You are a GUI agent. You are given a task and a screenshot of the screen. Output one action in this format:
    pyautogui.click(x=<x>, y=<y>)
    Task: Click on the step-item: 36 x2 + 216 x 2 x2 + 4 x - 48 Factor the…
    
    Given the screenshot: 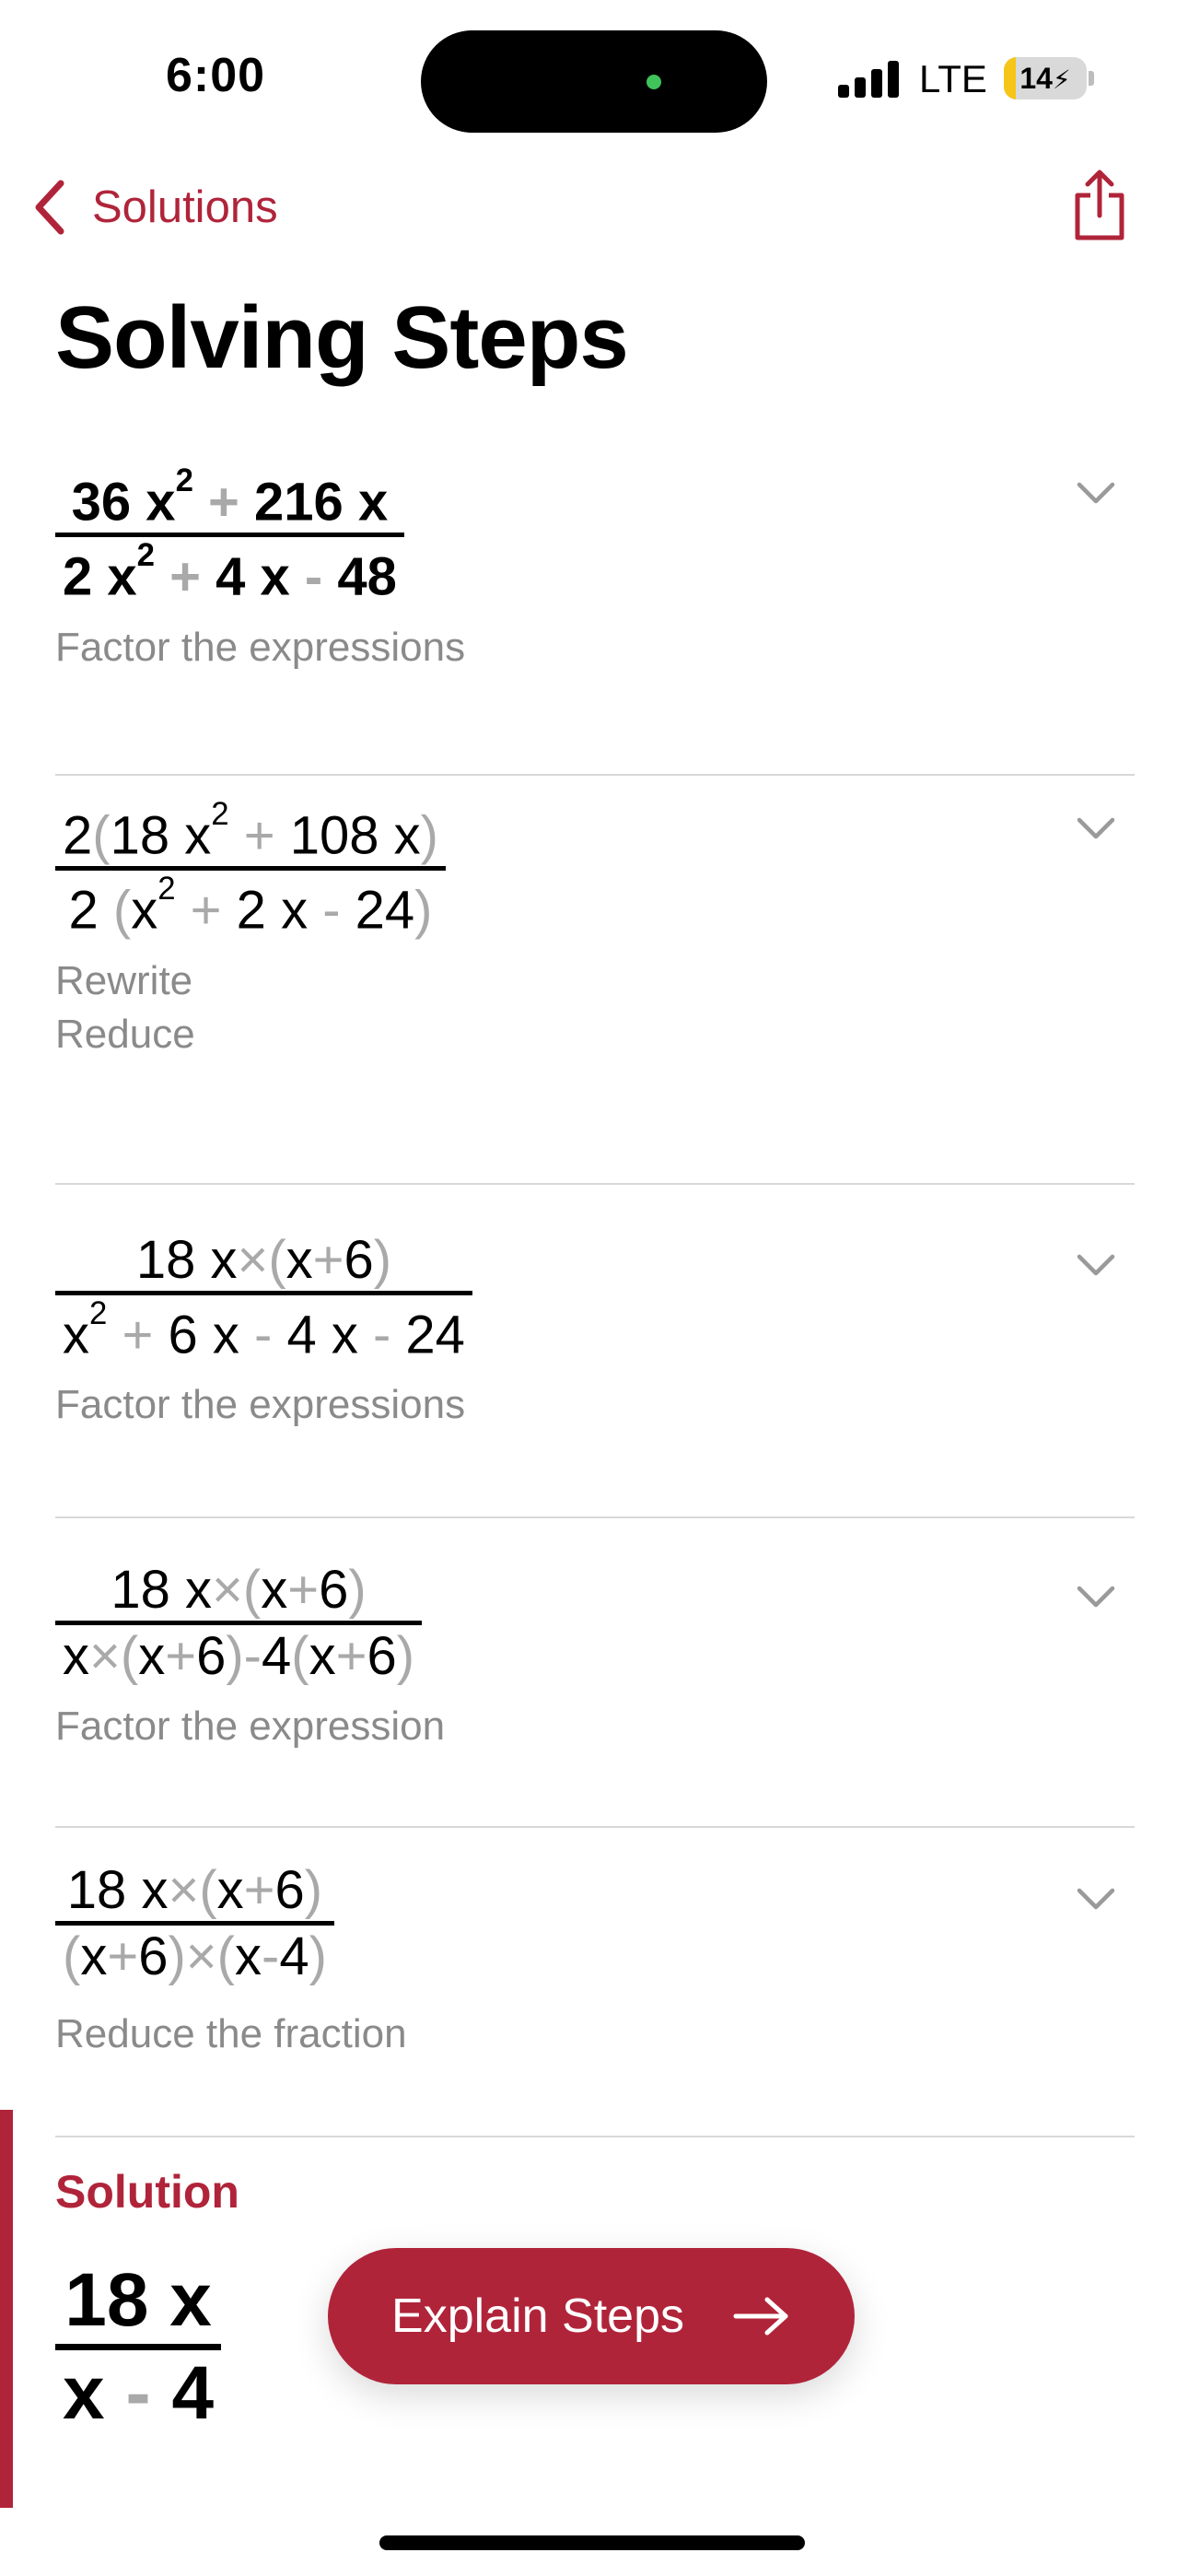 What is the action you would take?
    pyautogui.click(x=595, y=609)
    